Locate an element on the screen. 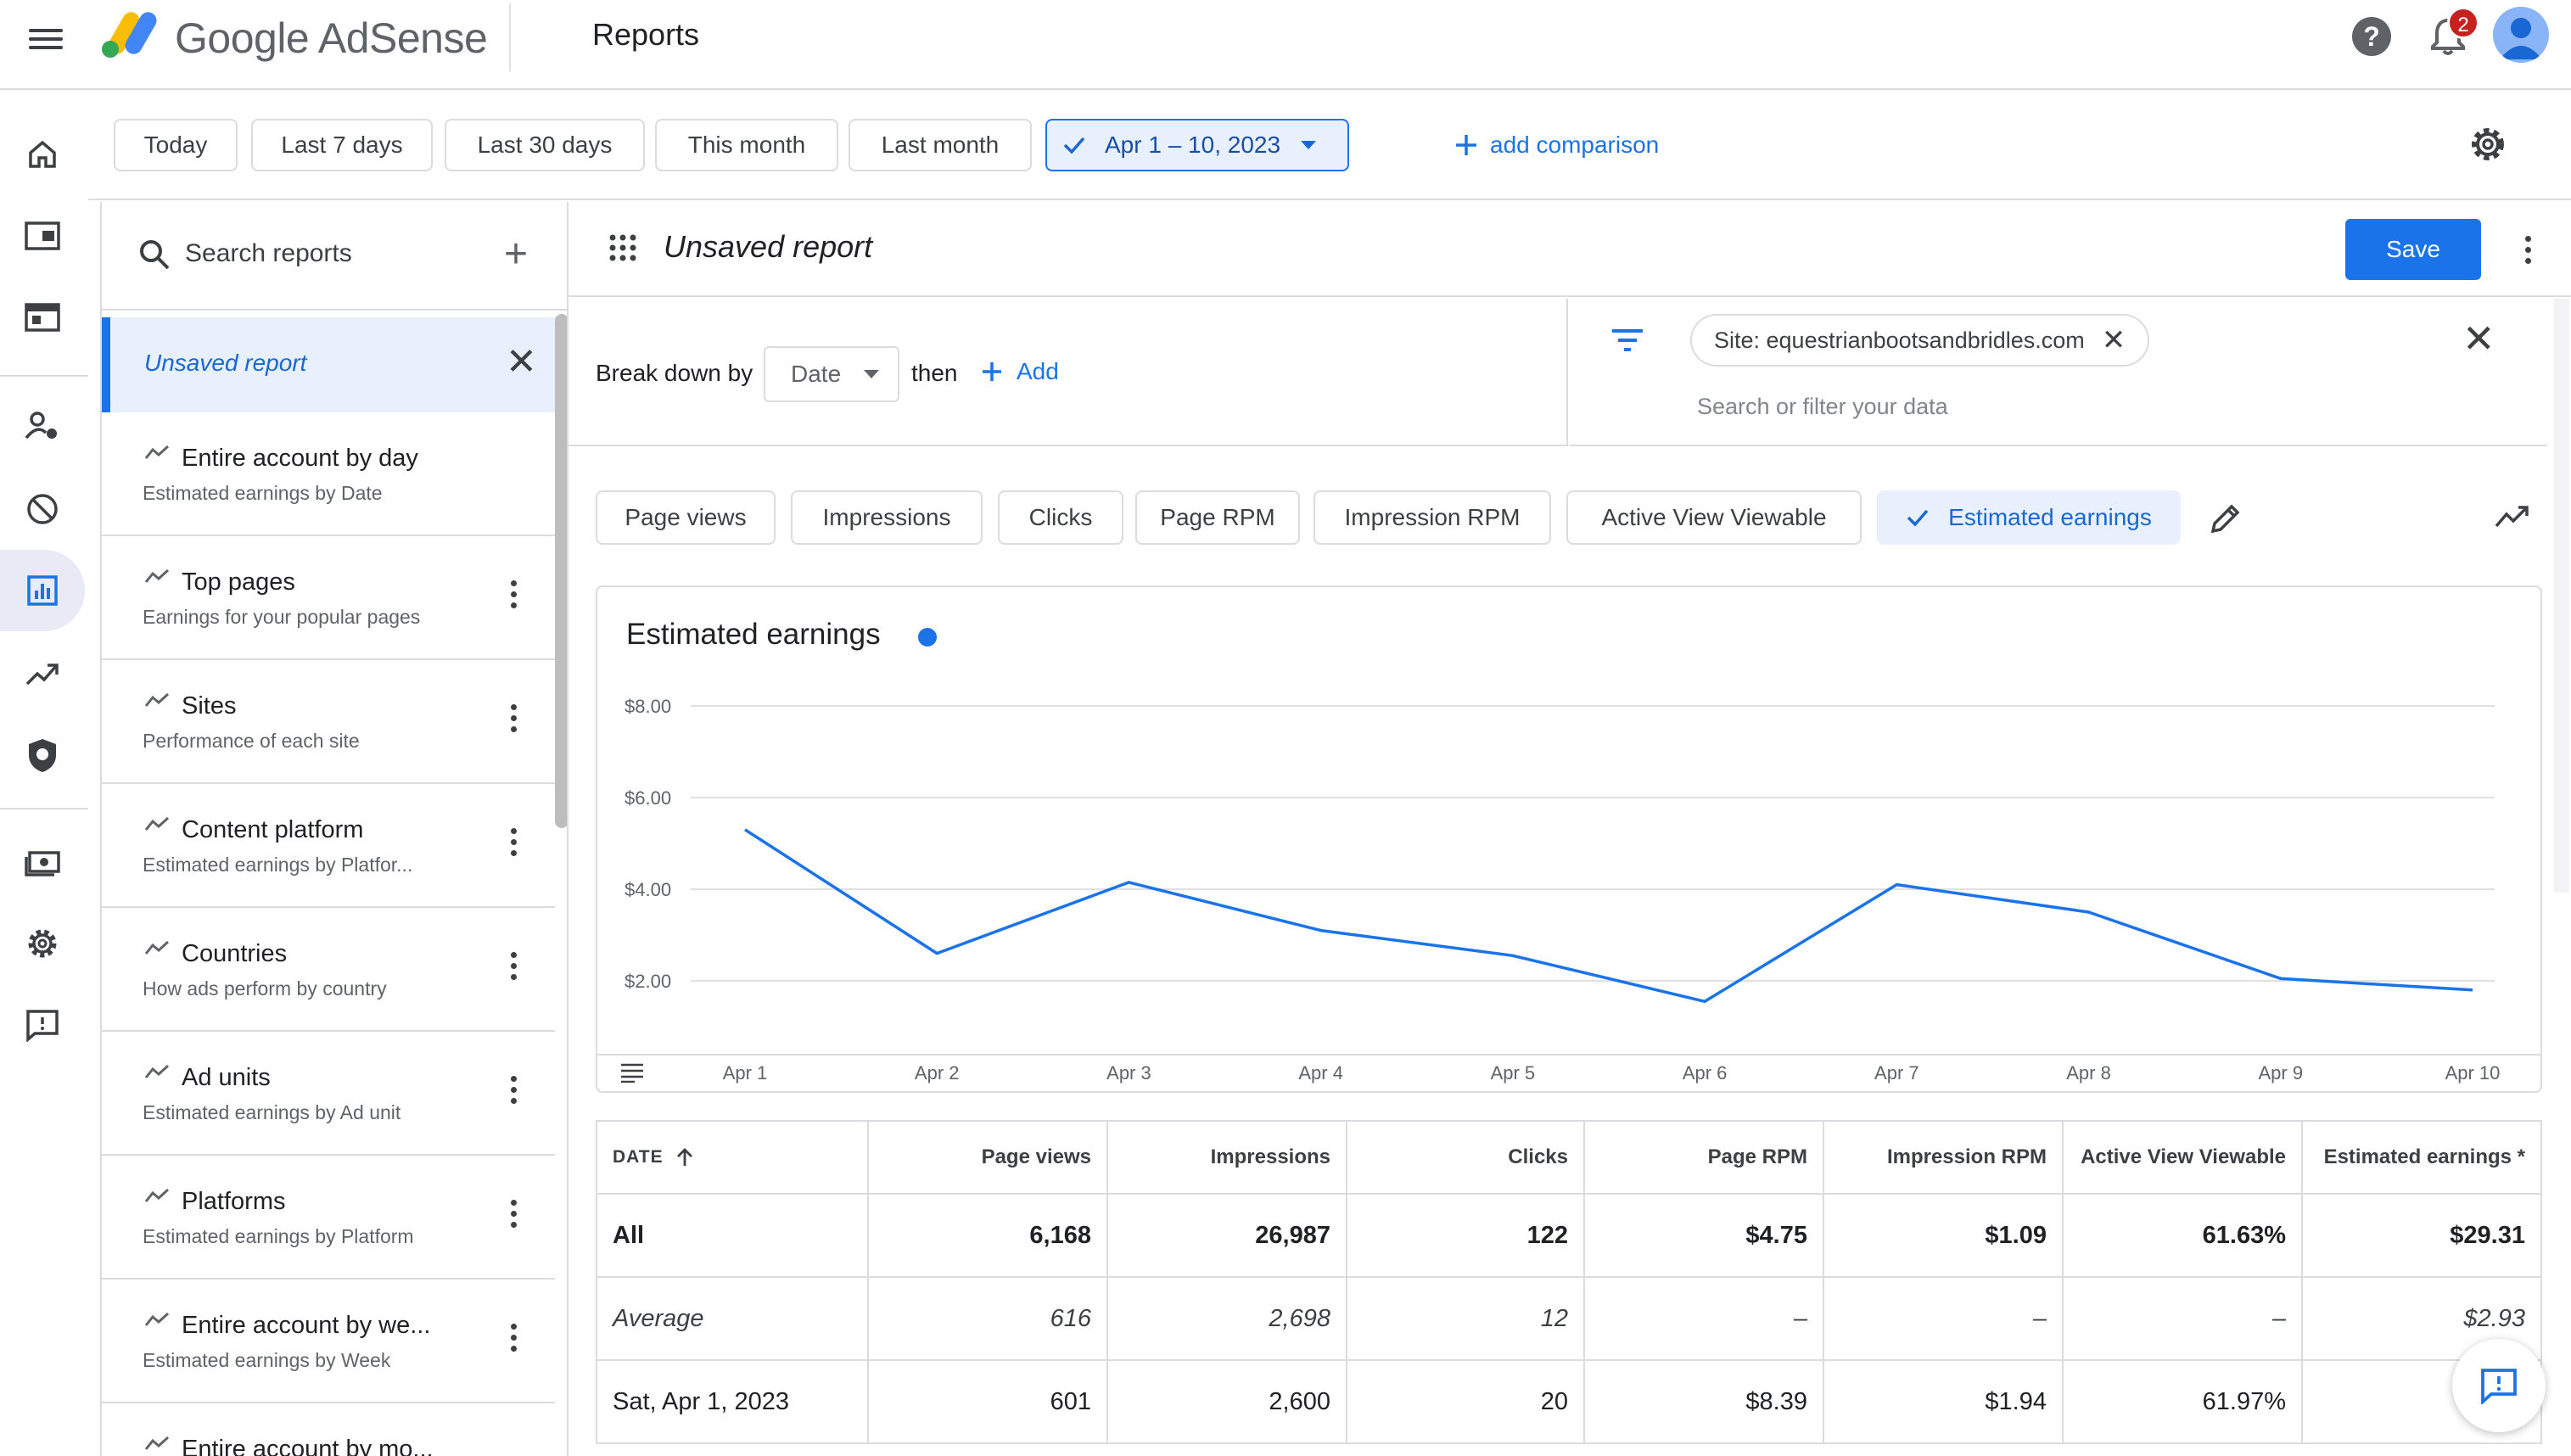  ads-icon is located at coordinates (42, 317).